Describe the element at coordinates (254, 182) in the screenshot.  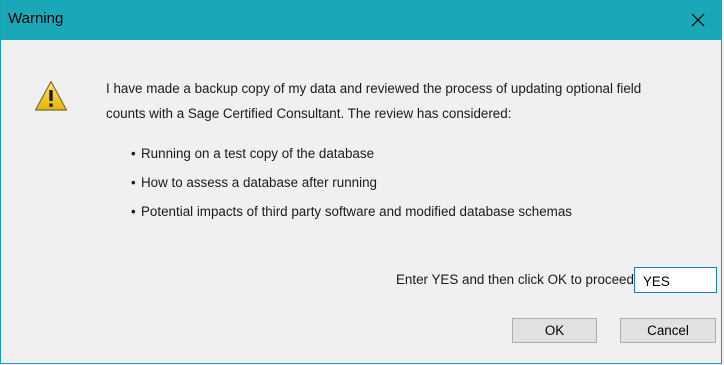
I see `list-item: • How to assess a database after running` at that location.